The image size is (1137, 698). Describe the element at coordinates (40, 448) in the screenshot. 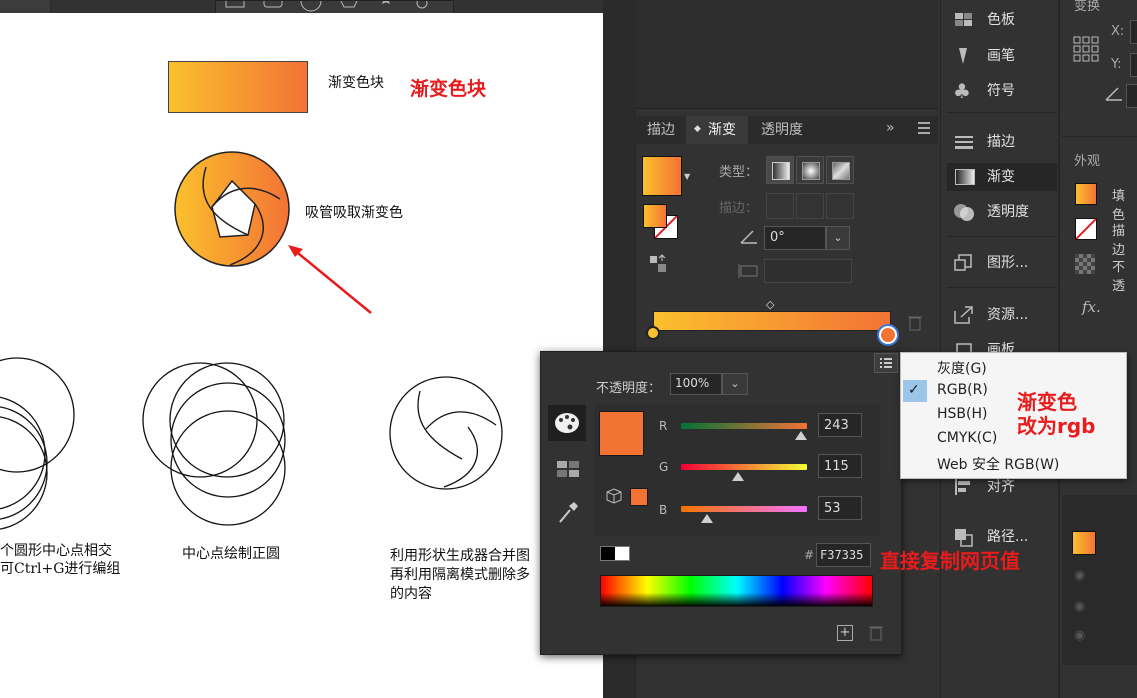

I see `three-circles-left` at that location.